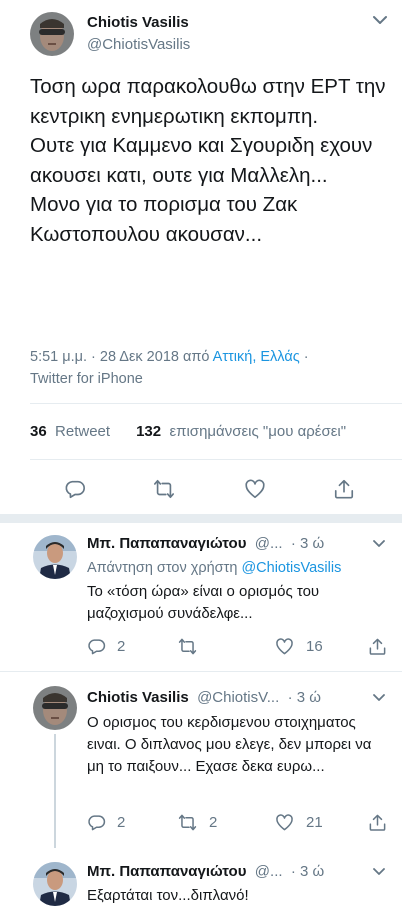 This screenshot has height=922, width=402. I want to click on author-name: Chiotis Vasilis, so click(138, 22).